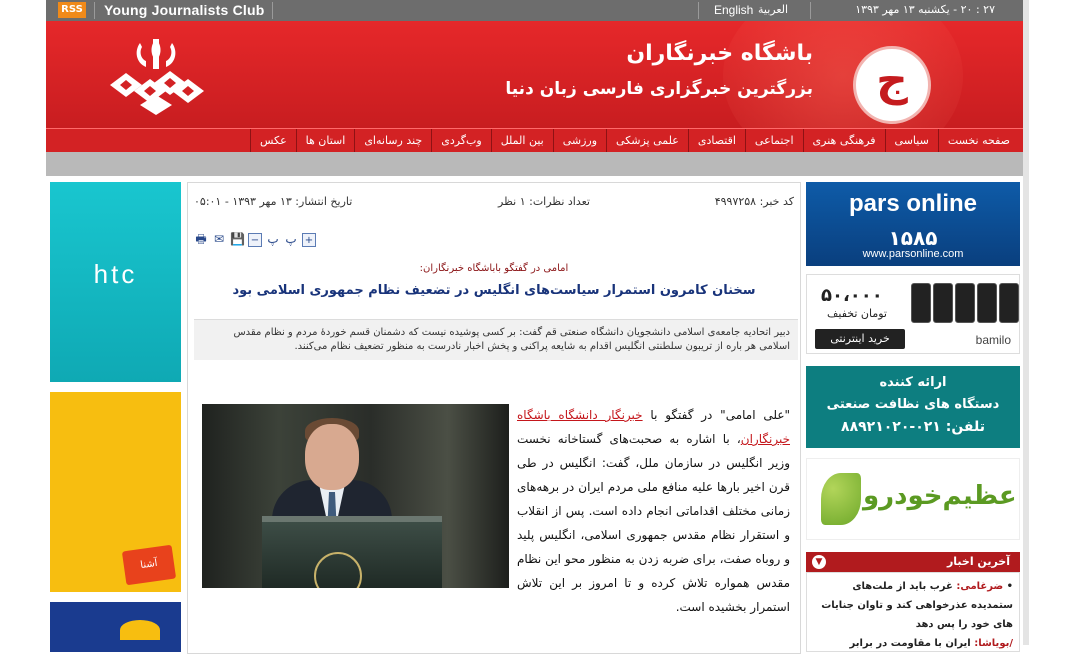 This screenshot has height=654, width=1076. Describe the element at coordinates (978, 561) in the screenshot. I see `latest-news-title: آخرین اخبار` at that location.